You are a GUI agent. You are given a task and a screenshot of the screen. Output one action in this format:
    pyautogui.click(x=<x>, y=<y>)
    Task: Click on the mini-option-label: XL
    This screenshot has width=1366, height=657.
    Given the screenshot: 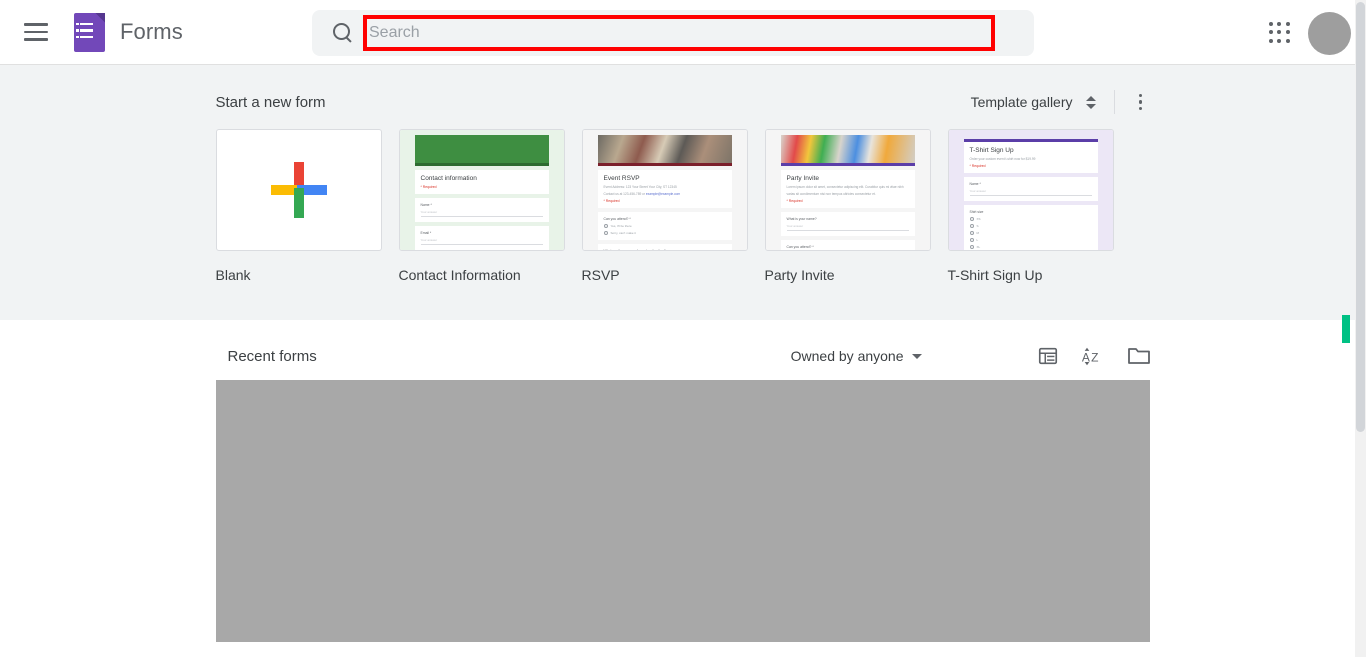 What is the action you would take?
    pyautogui.click(x=978, y=247)
    